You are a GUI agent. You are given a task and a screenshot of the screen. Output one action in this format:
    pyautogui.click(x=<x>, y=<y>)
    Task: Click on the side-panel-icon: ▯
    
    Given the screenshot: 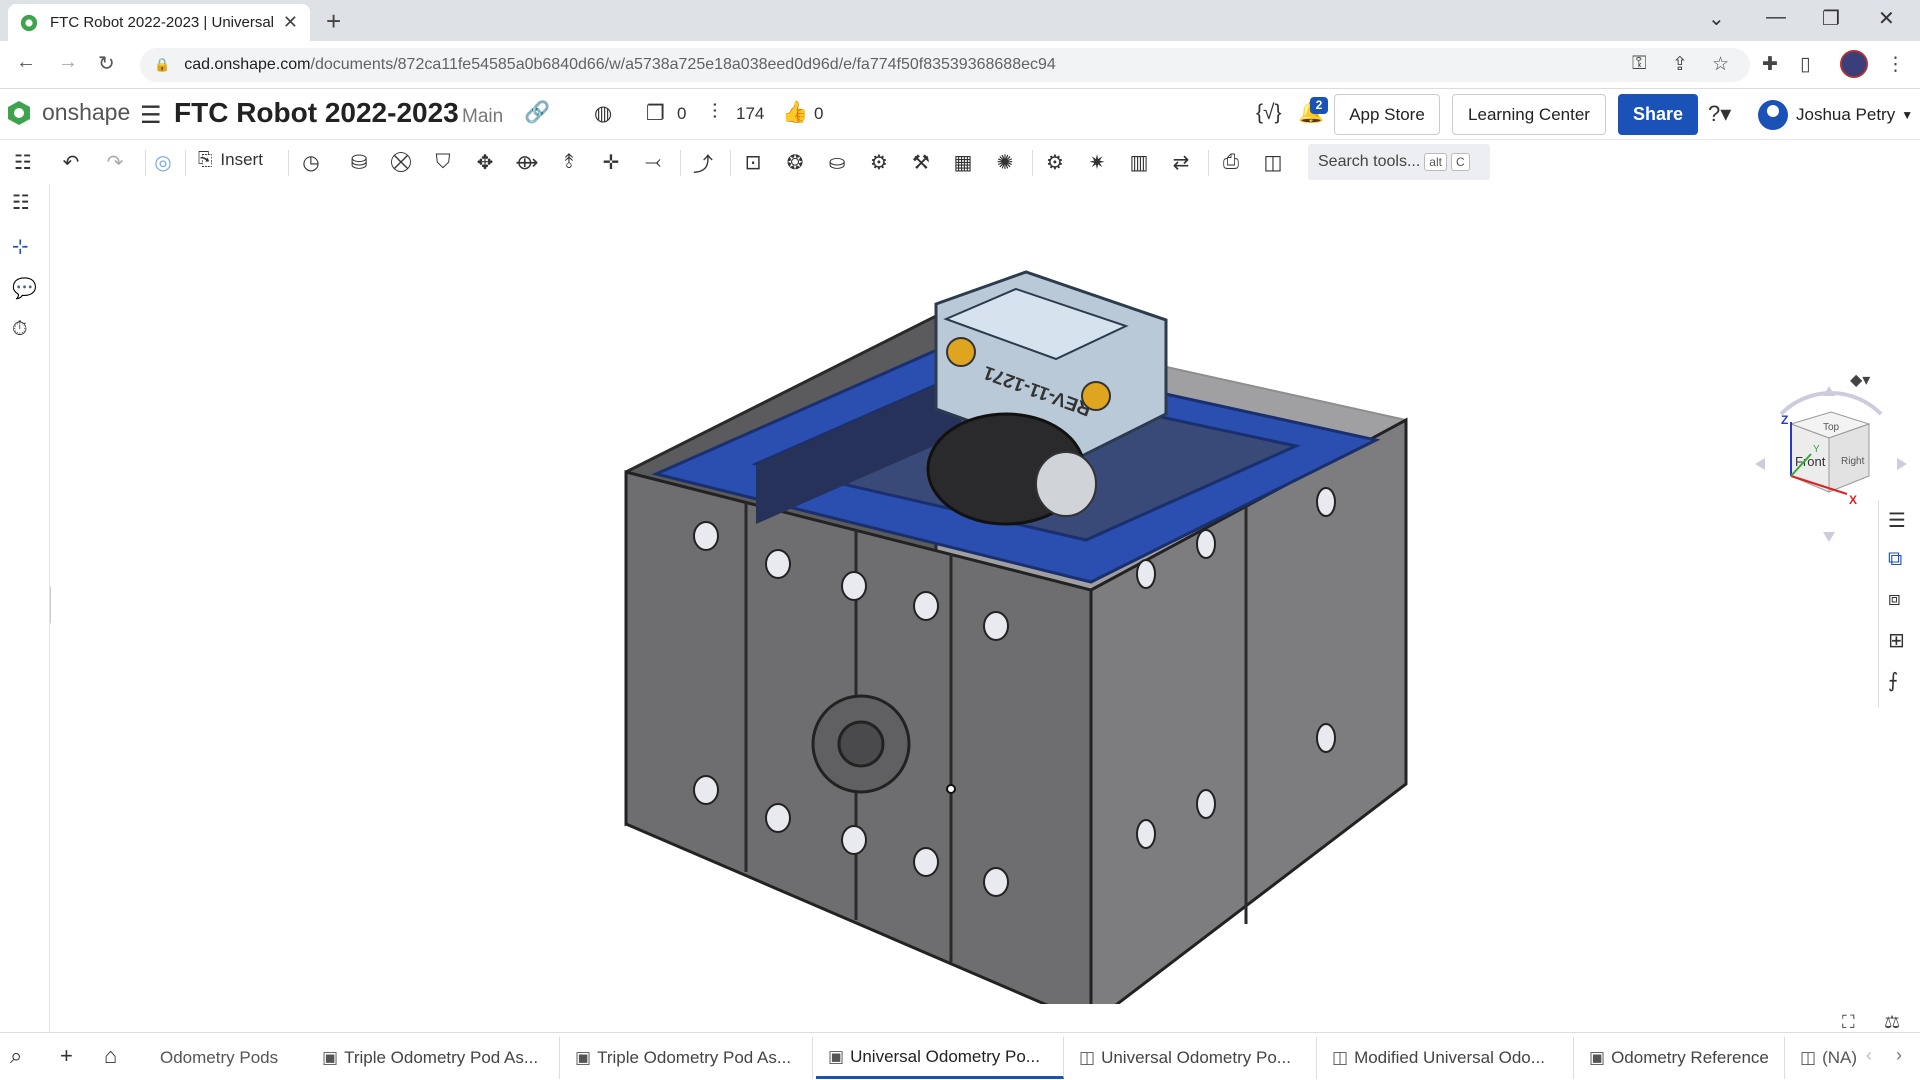 What is the action you would take?
    pyautogui.click(x=1805, y=64)
    